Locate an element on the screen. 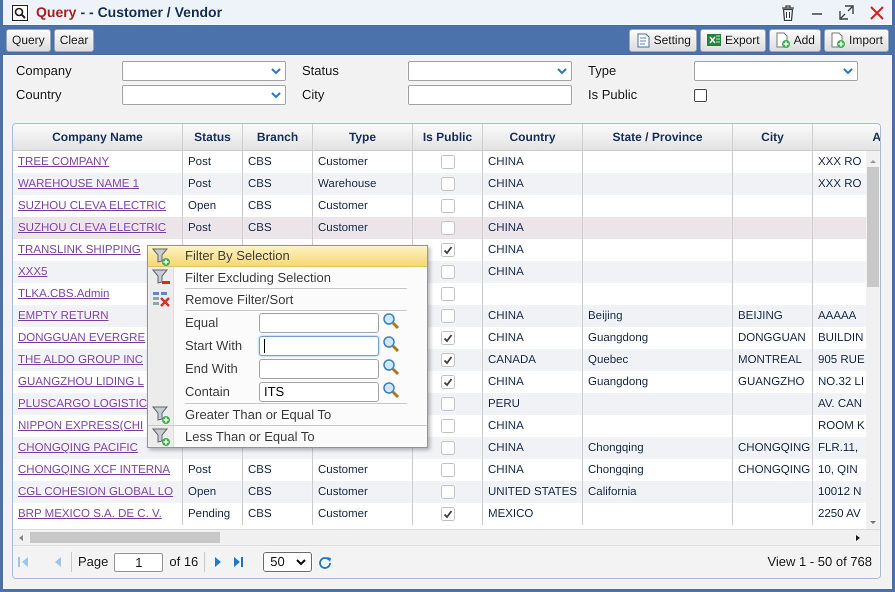 The height and width of the screenshot is (592, 895). field-label: City is located at coordinates (314, 95).